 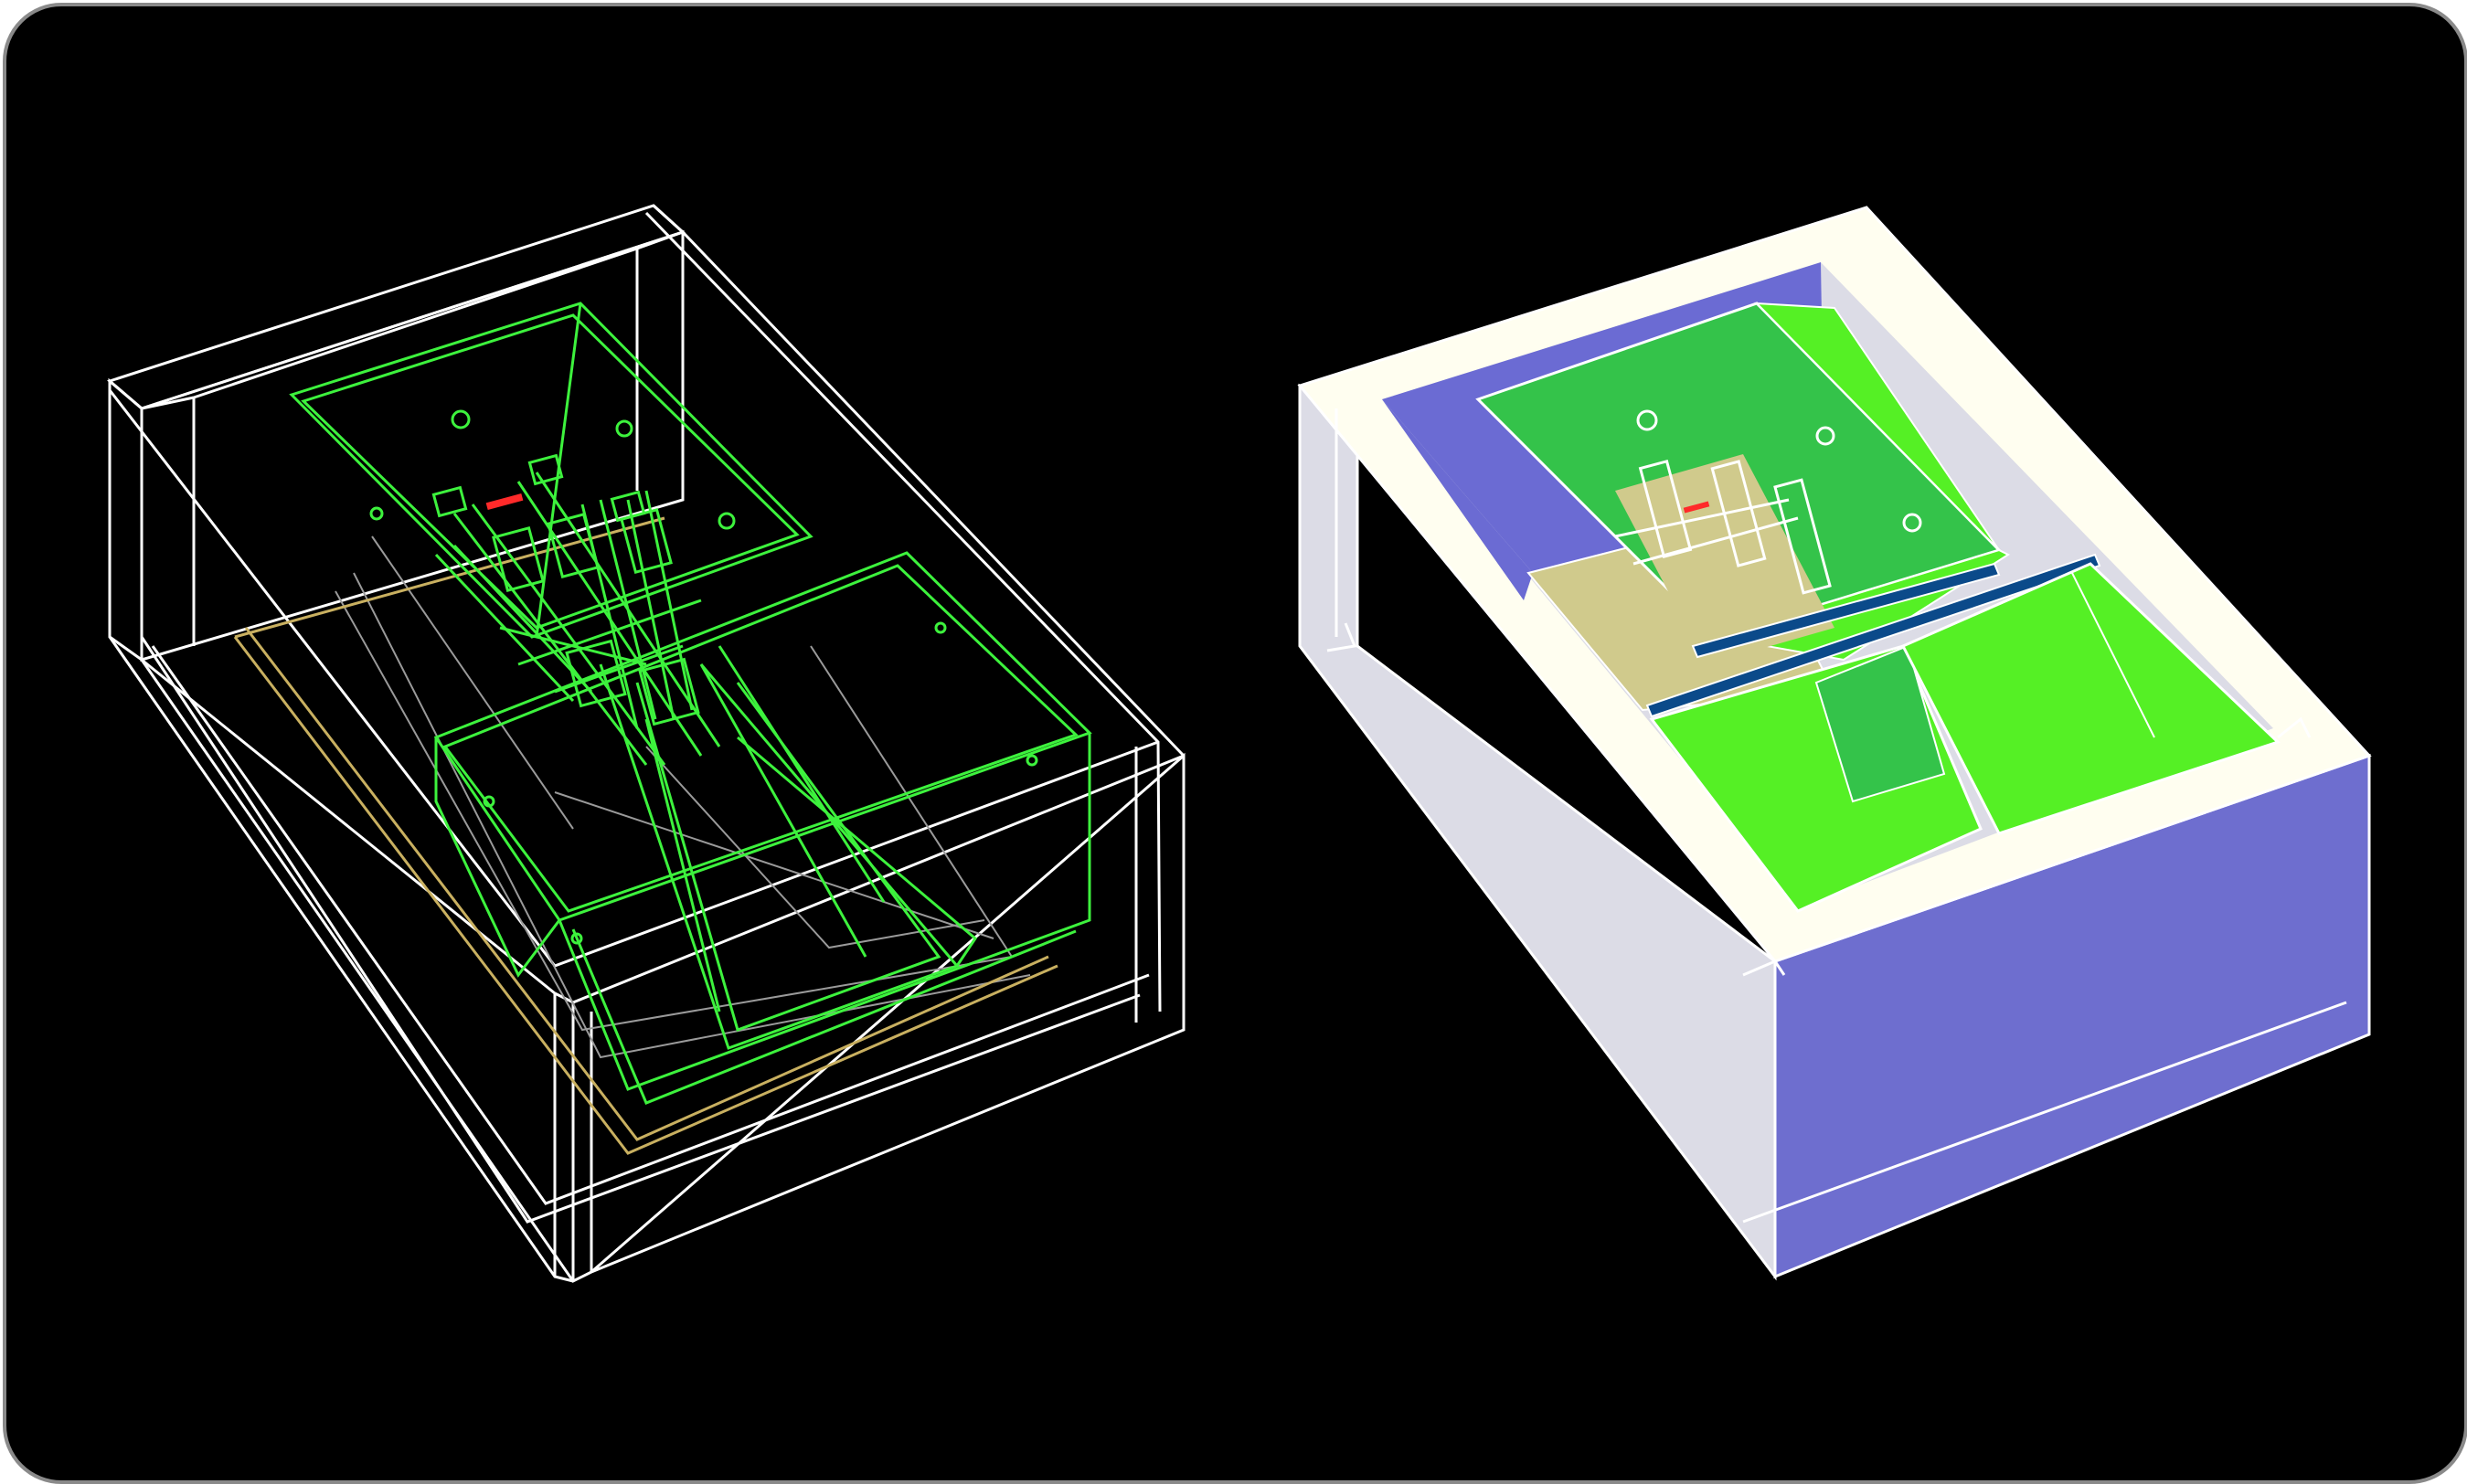 What do you see at coordinates (504, 502) in the screenshot?
I see `red-marker` at bounding box center [504, 502].